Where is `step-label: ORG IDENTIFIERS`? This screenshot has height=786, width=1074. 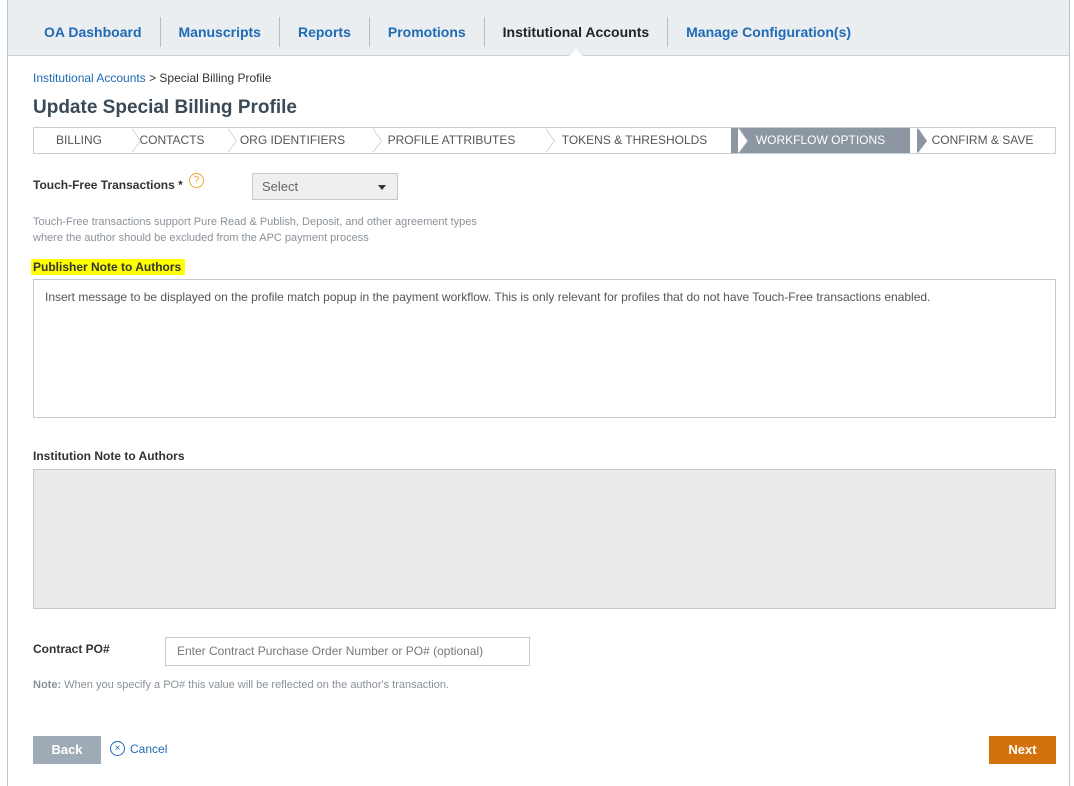
step-label: ORG IDENTIFIERS is located at coordinates (292, 140).